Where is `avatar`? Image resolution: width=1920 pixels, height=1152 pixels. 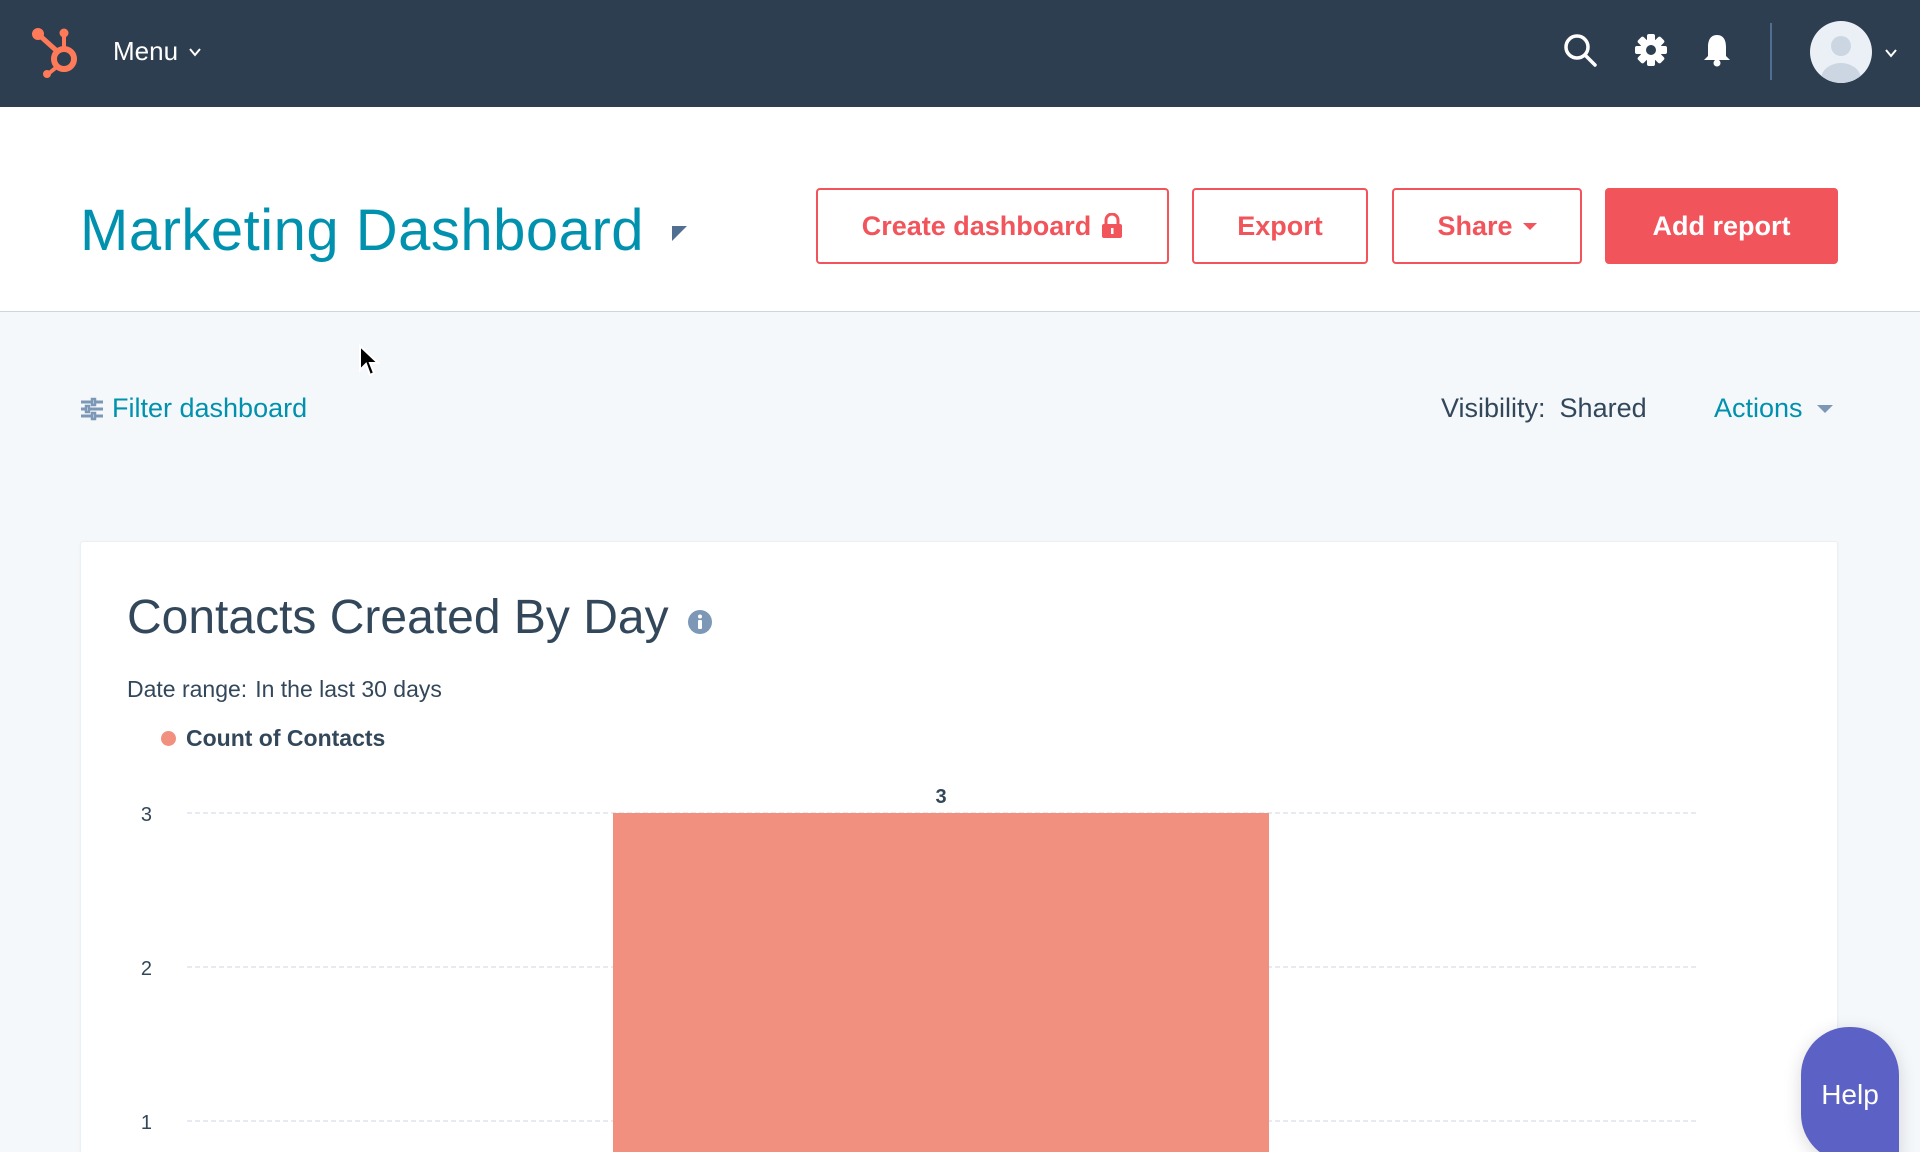 avatar is located at coordinates (1841, 52).